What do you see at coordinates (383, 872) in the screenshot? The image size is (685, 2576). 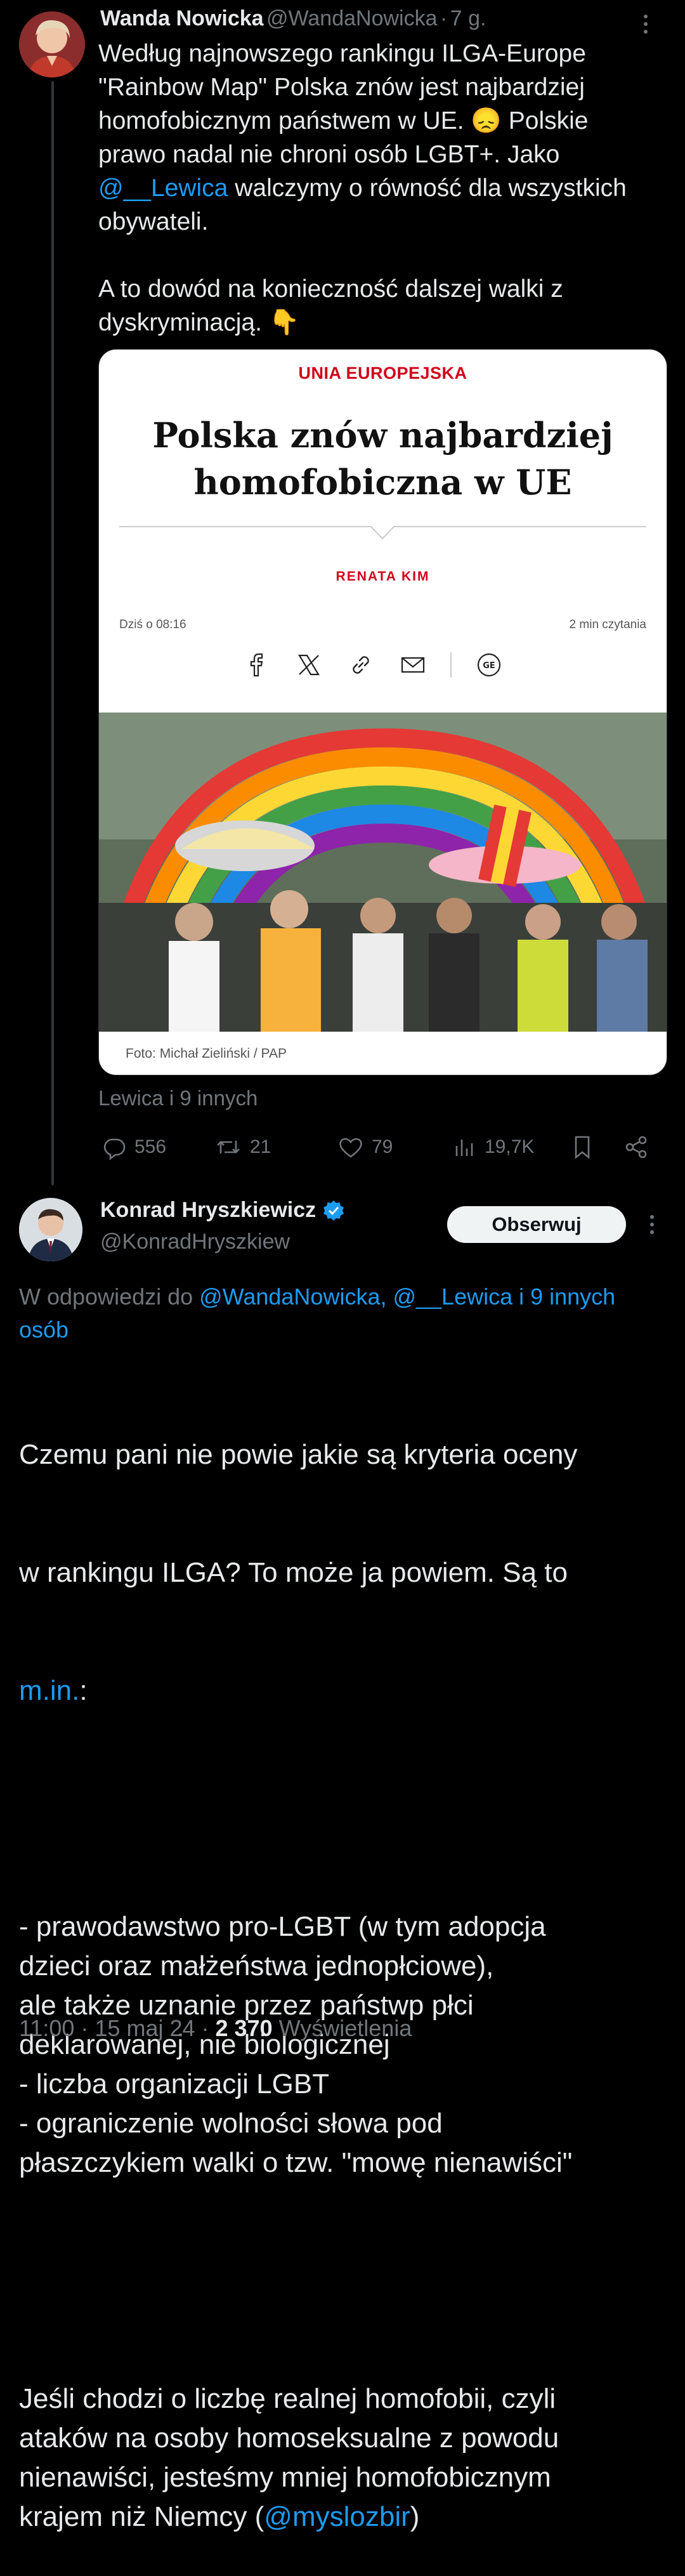 I see `article-photo` at bounding box center [383, 872].